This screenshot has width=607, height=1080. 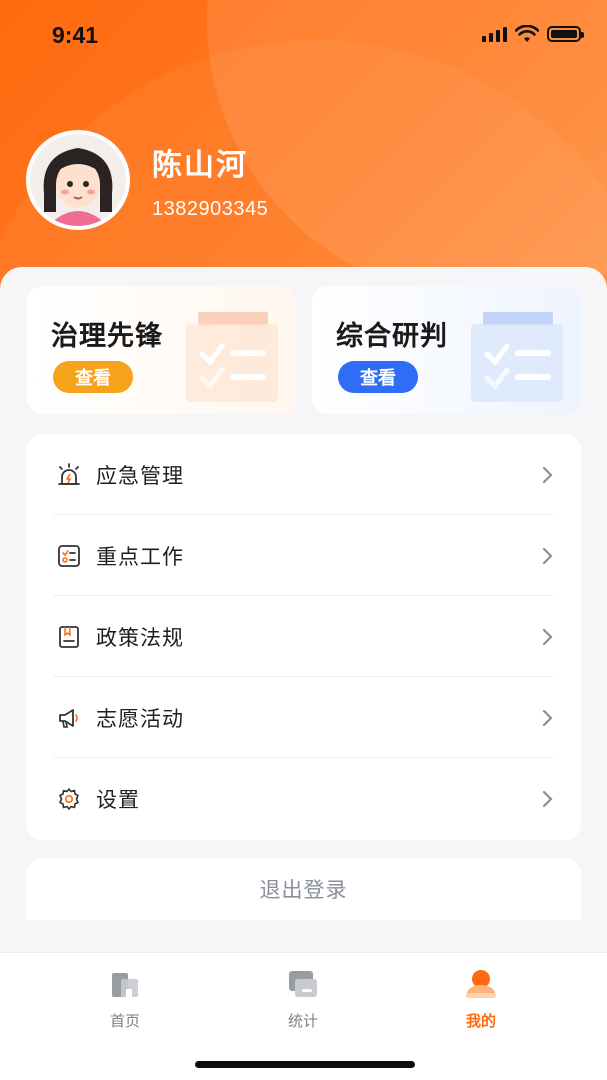 I want to click on battery-icon, so click(x=565, y=34).